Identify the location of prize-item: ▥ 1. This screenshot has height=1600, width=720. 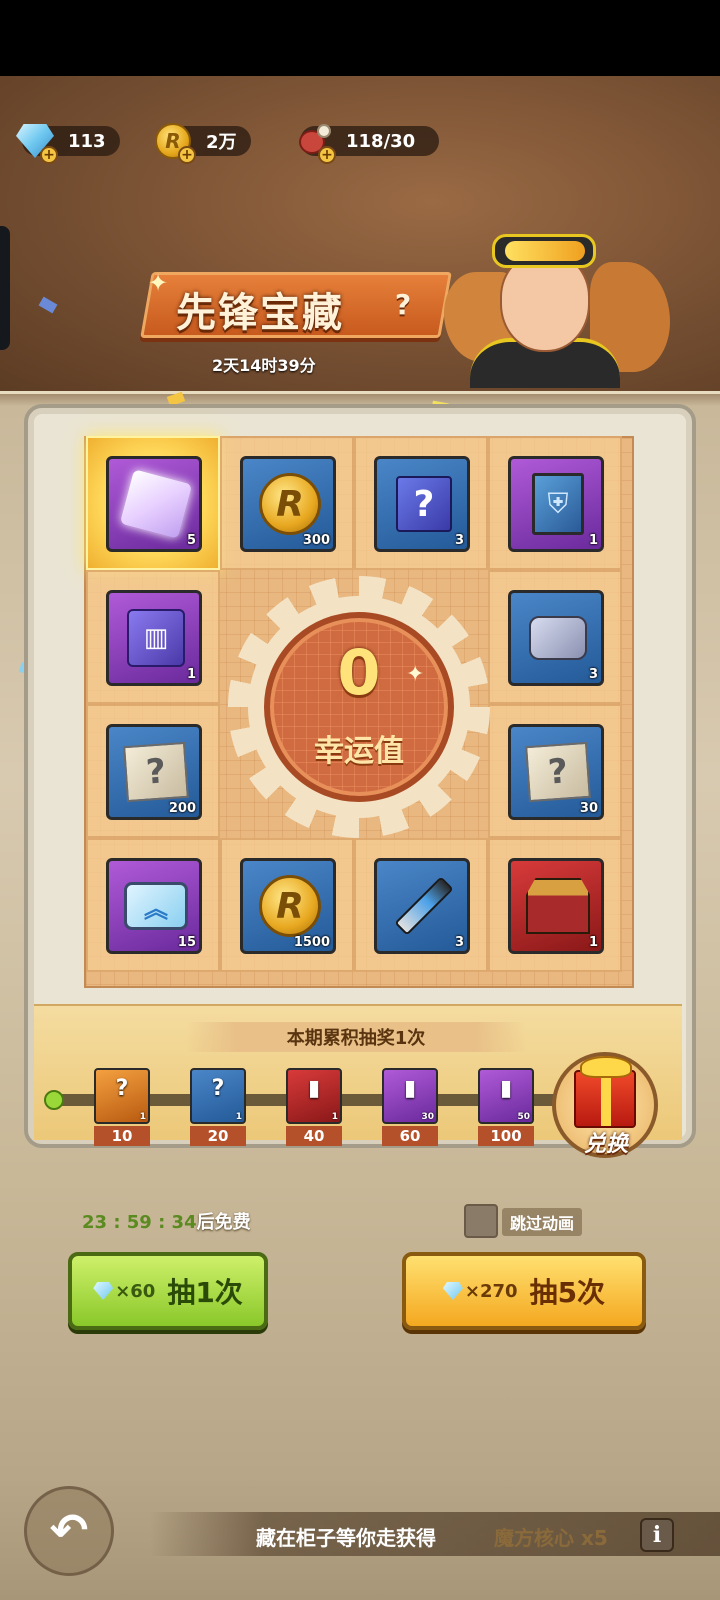
(154, 638).